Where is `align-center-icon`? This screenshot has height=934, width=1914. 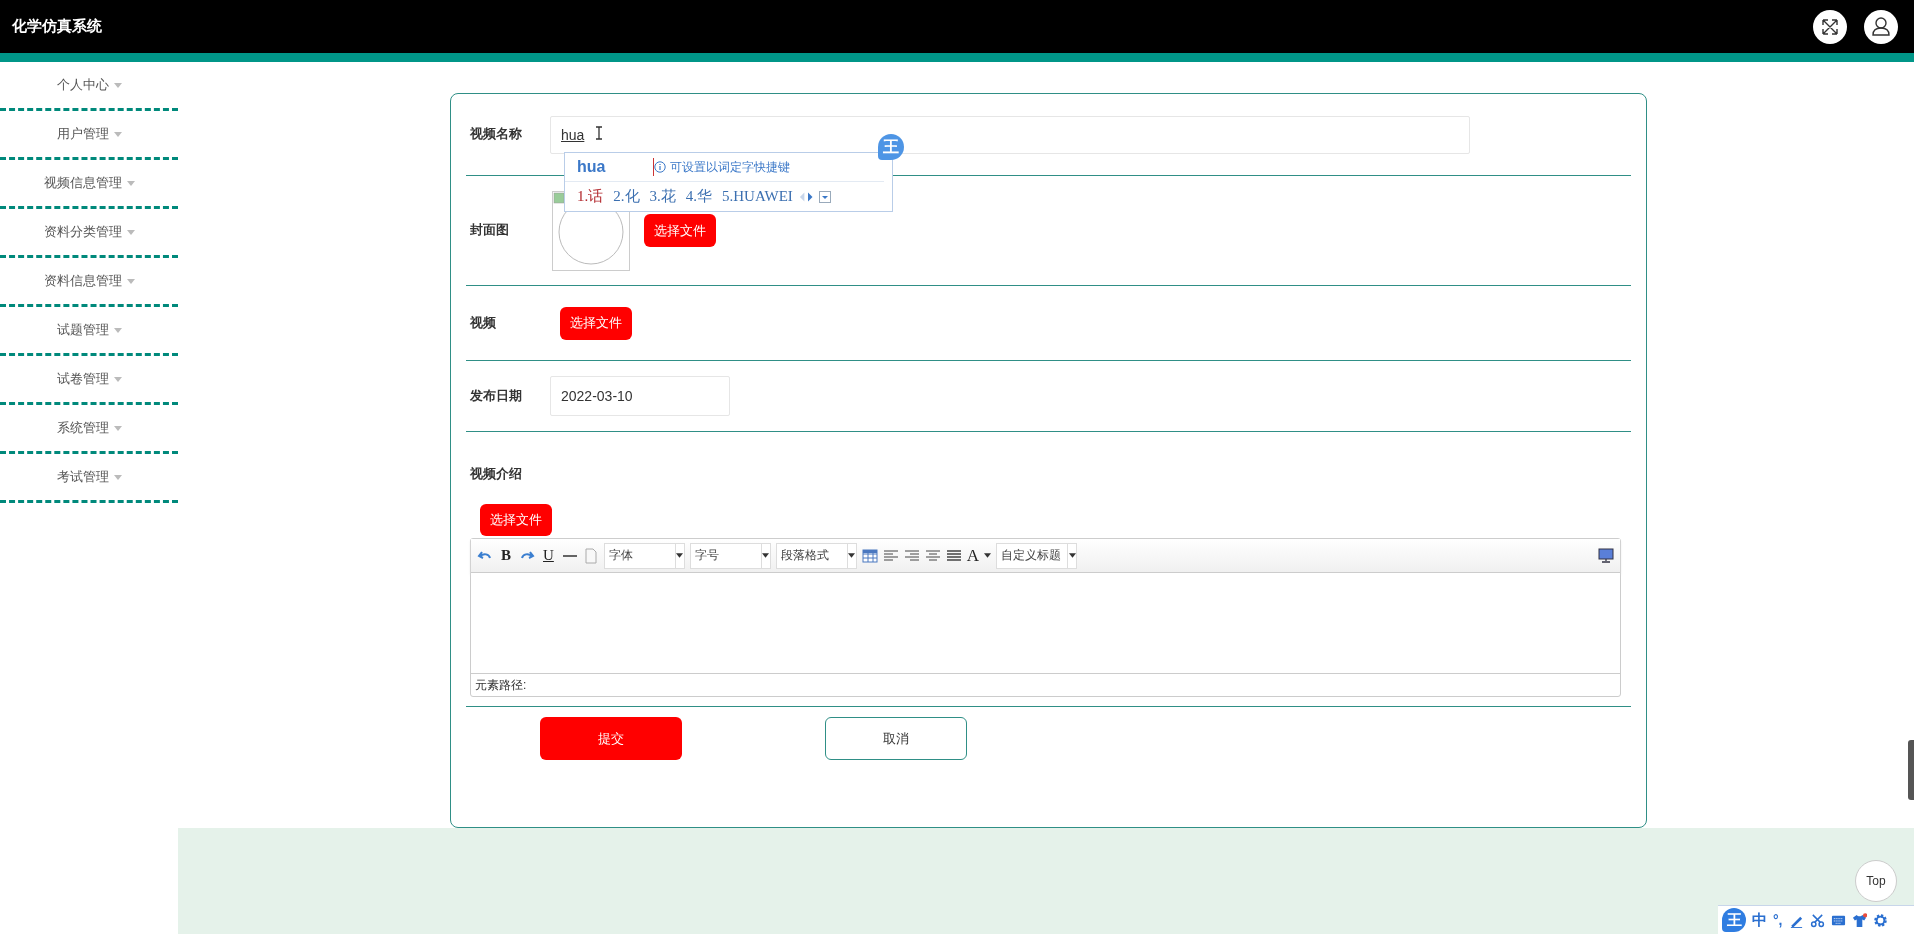 align-center-icon is located at coordinates (932, 555).